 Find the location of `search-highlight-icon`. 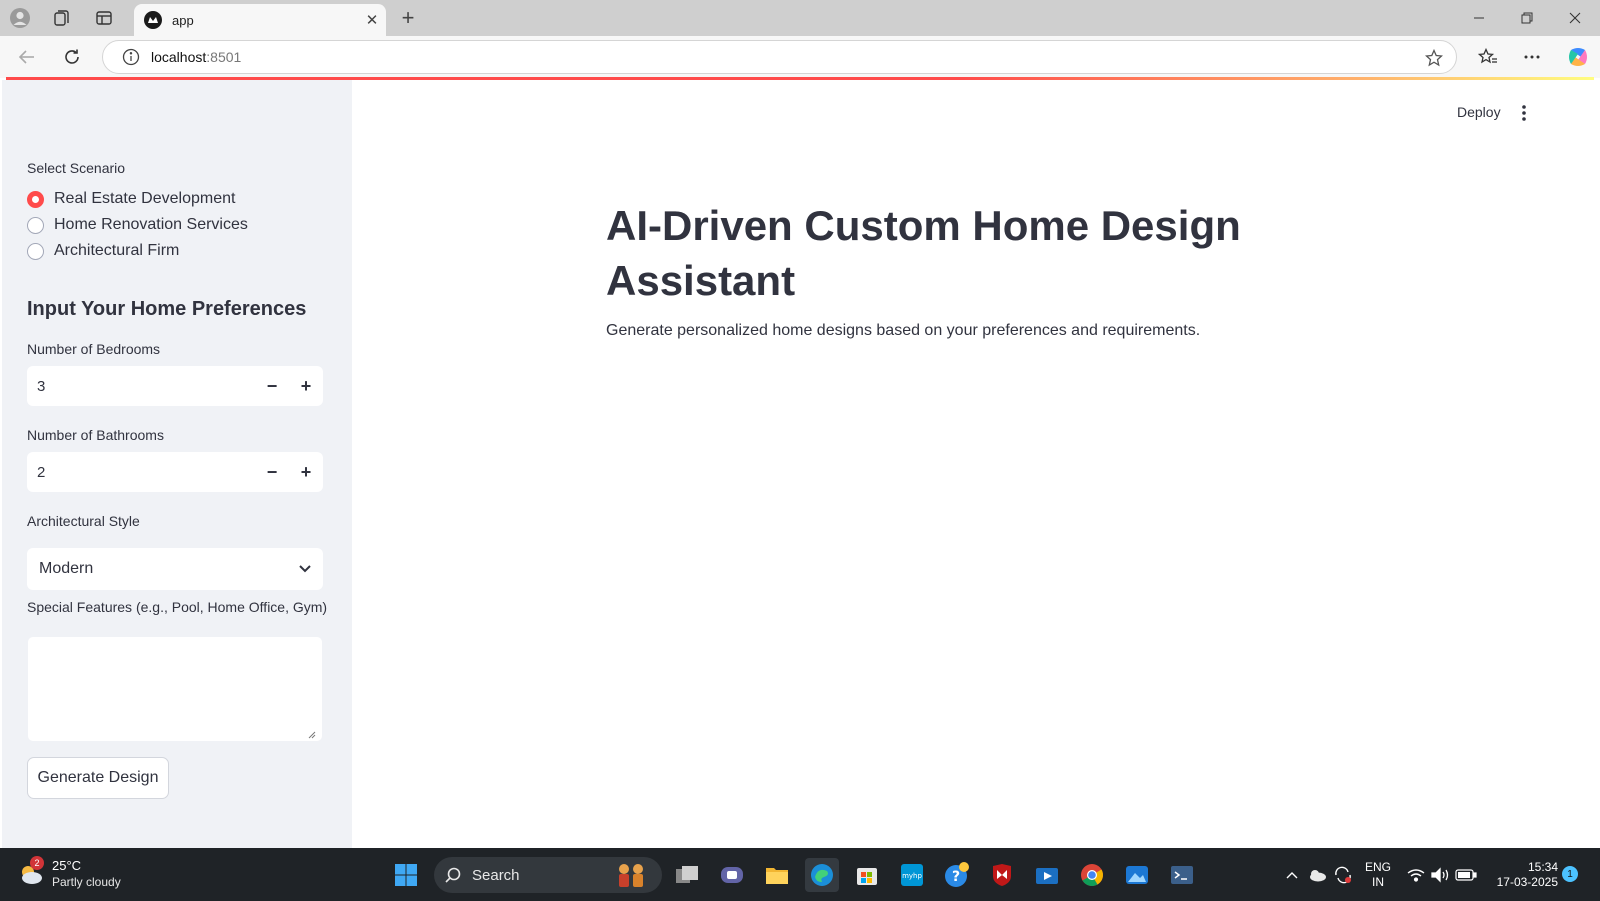

search-highlight-icon is located at coordinates (631, 875).